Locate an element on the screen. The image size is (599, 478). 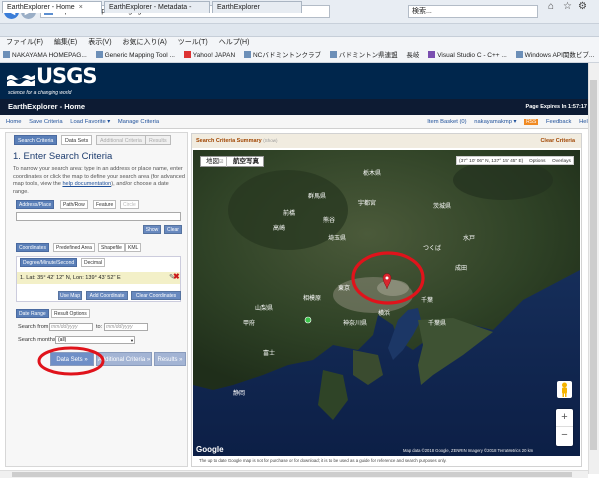
tab-shapefile: Shapefile is located at coordinates (111, 247).